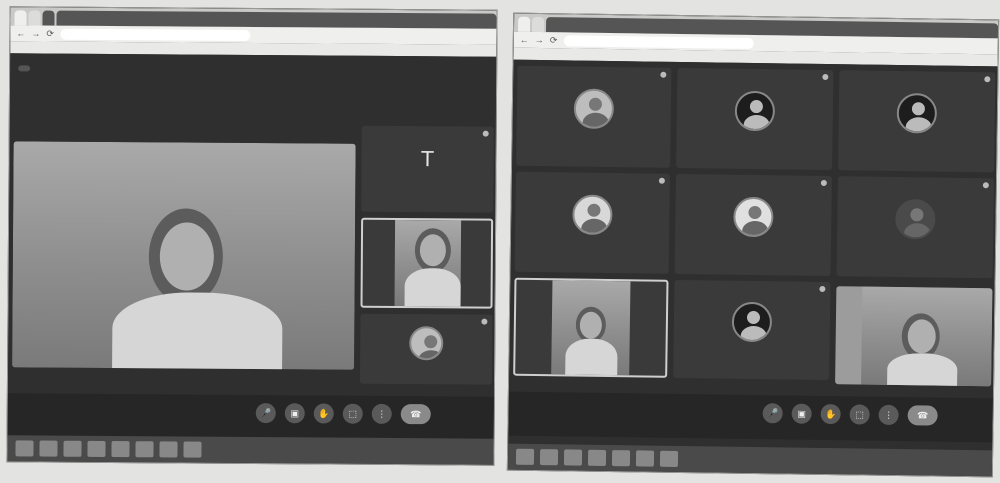 Image resolution: width=1000 pixels, height=483 pixels. What do you see at coordinates (427, 158) in the screenshot?
I see `avatar-letter: T` at bounding box center [427, 158].